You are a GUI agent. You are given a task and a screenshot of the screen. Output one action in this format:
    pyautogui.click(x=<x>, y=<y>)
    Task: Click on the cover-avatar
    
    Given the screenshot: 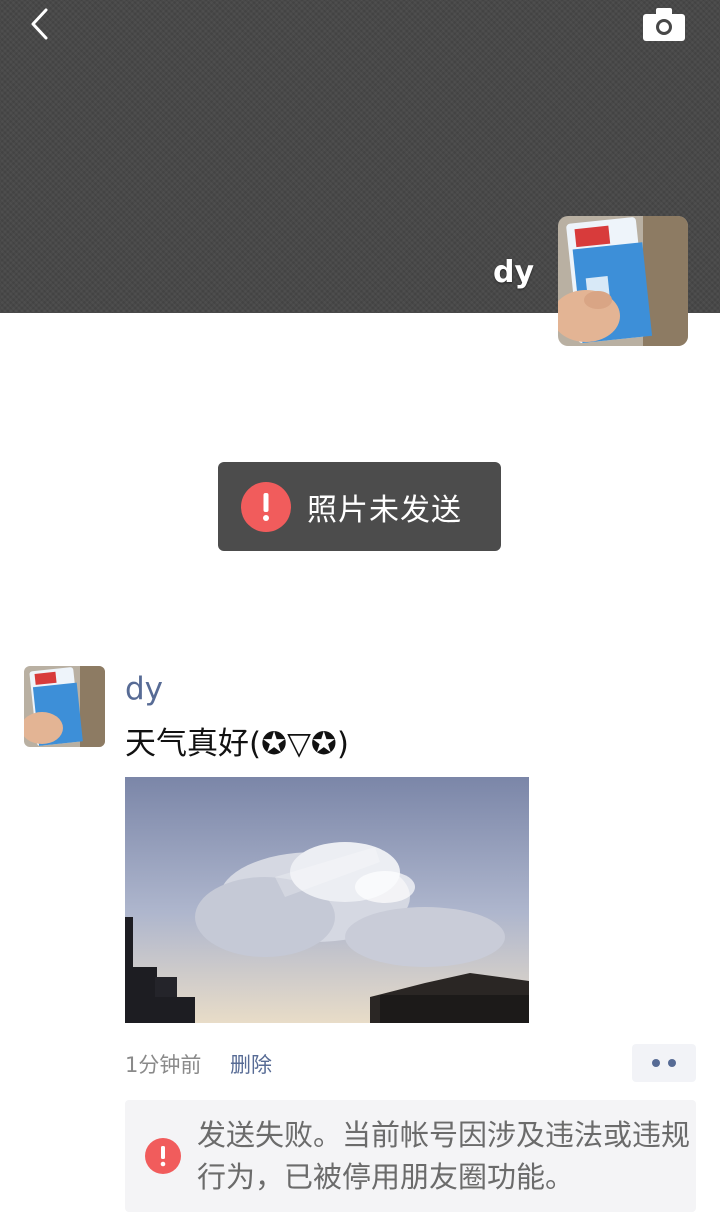 What is the action you would take?
    pyautogui.click(x=623, y=281)
    